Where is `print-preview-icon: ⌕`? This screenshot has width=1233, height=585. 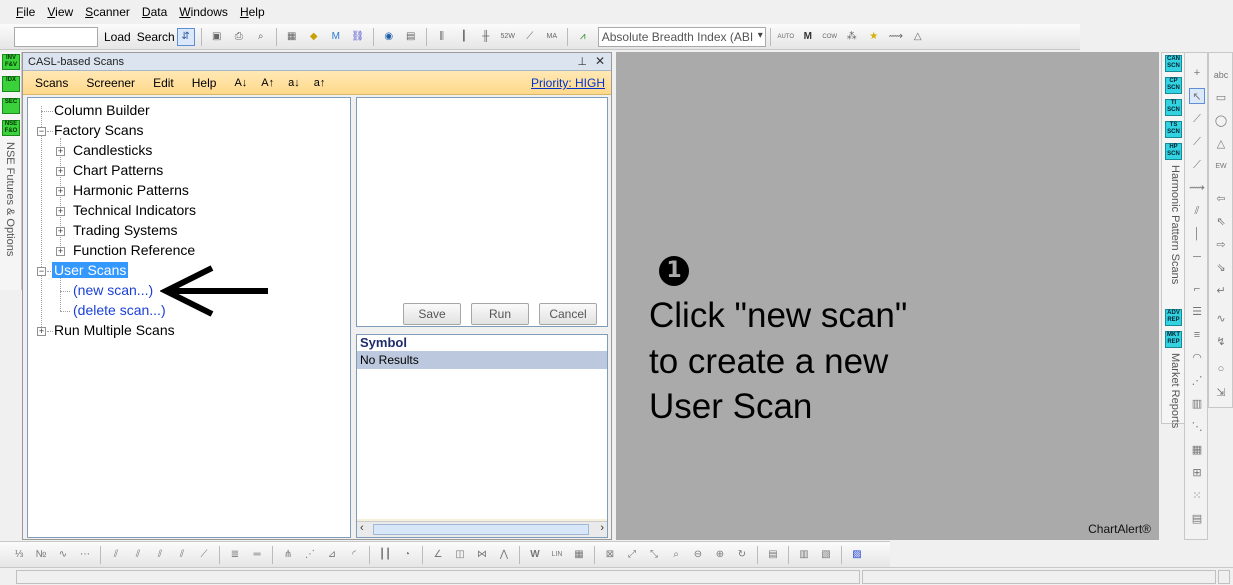 print-preview-icon: ⌕ is located at coordinates (261, 37).